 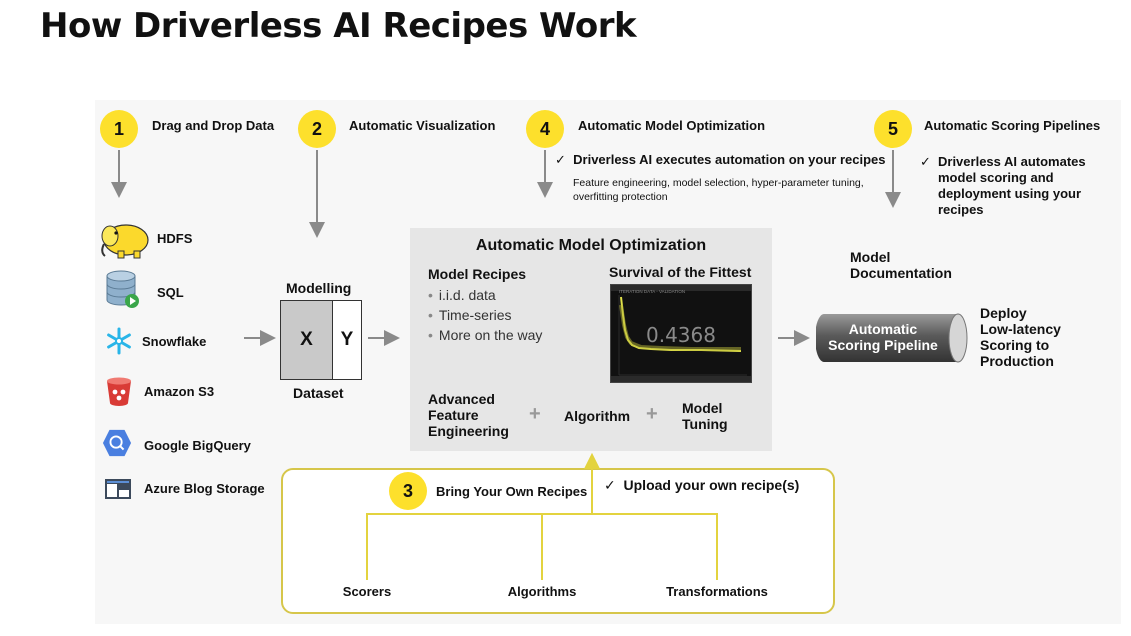 I want to click on byo-item-transformations: Transformations, so click(x=717, y=591).